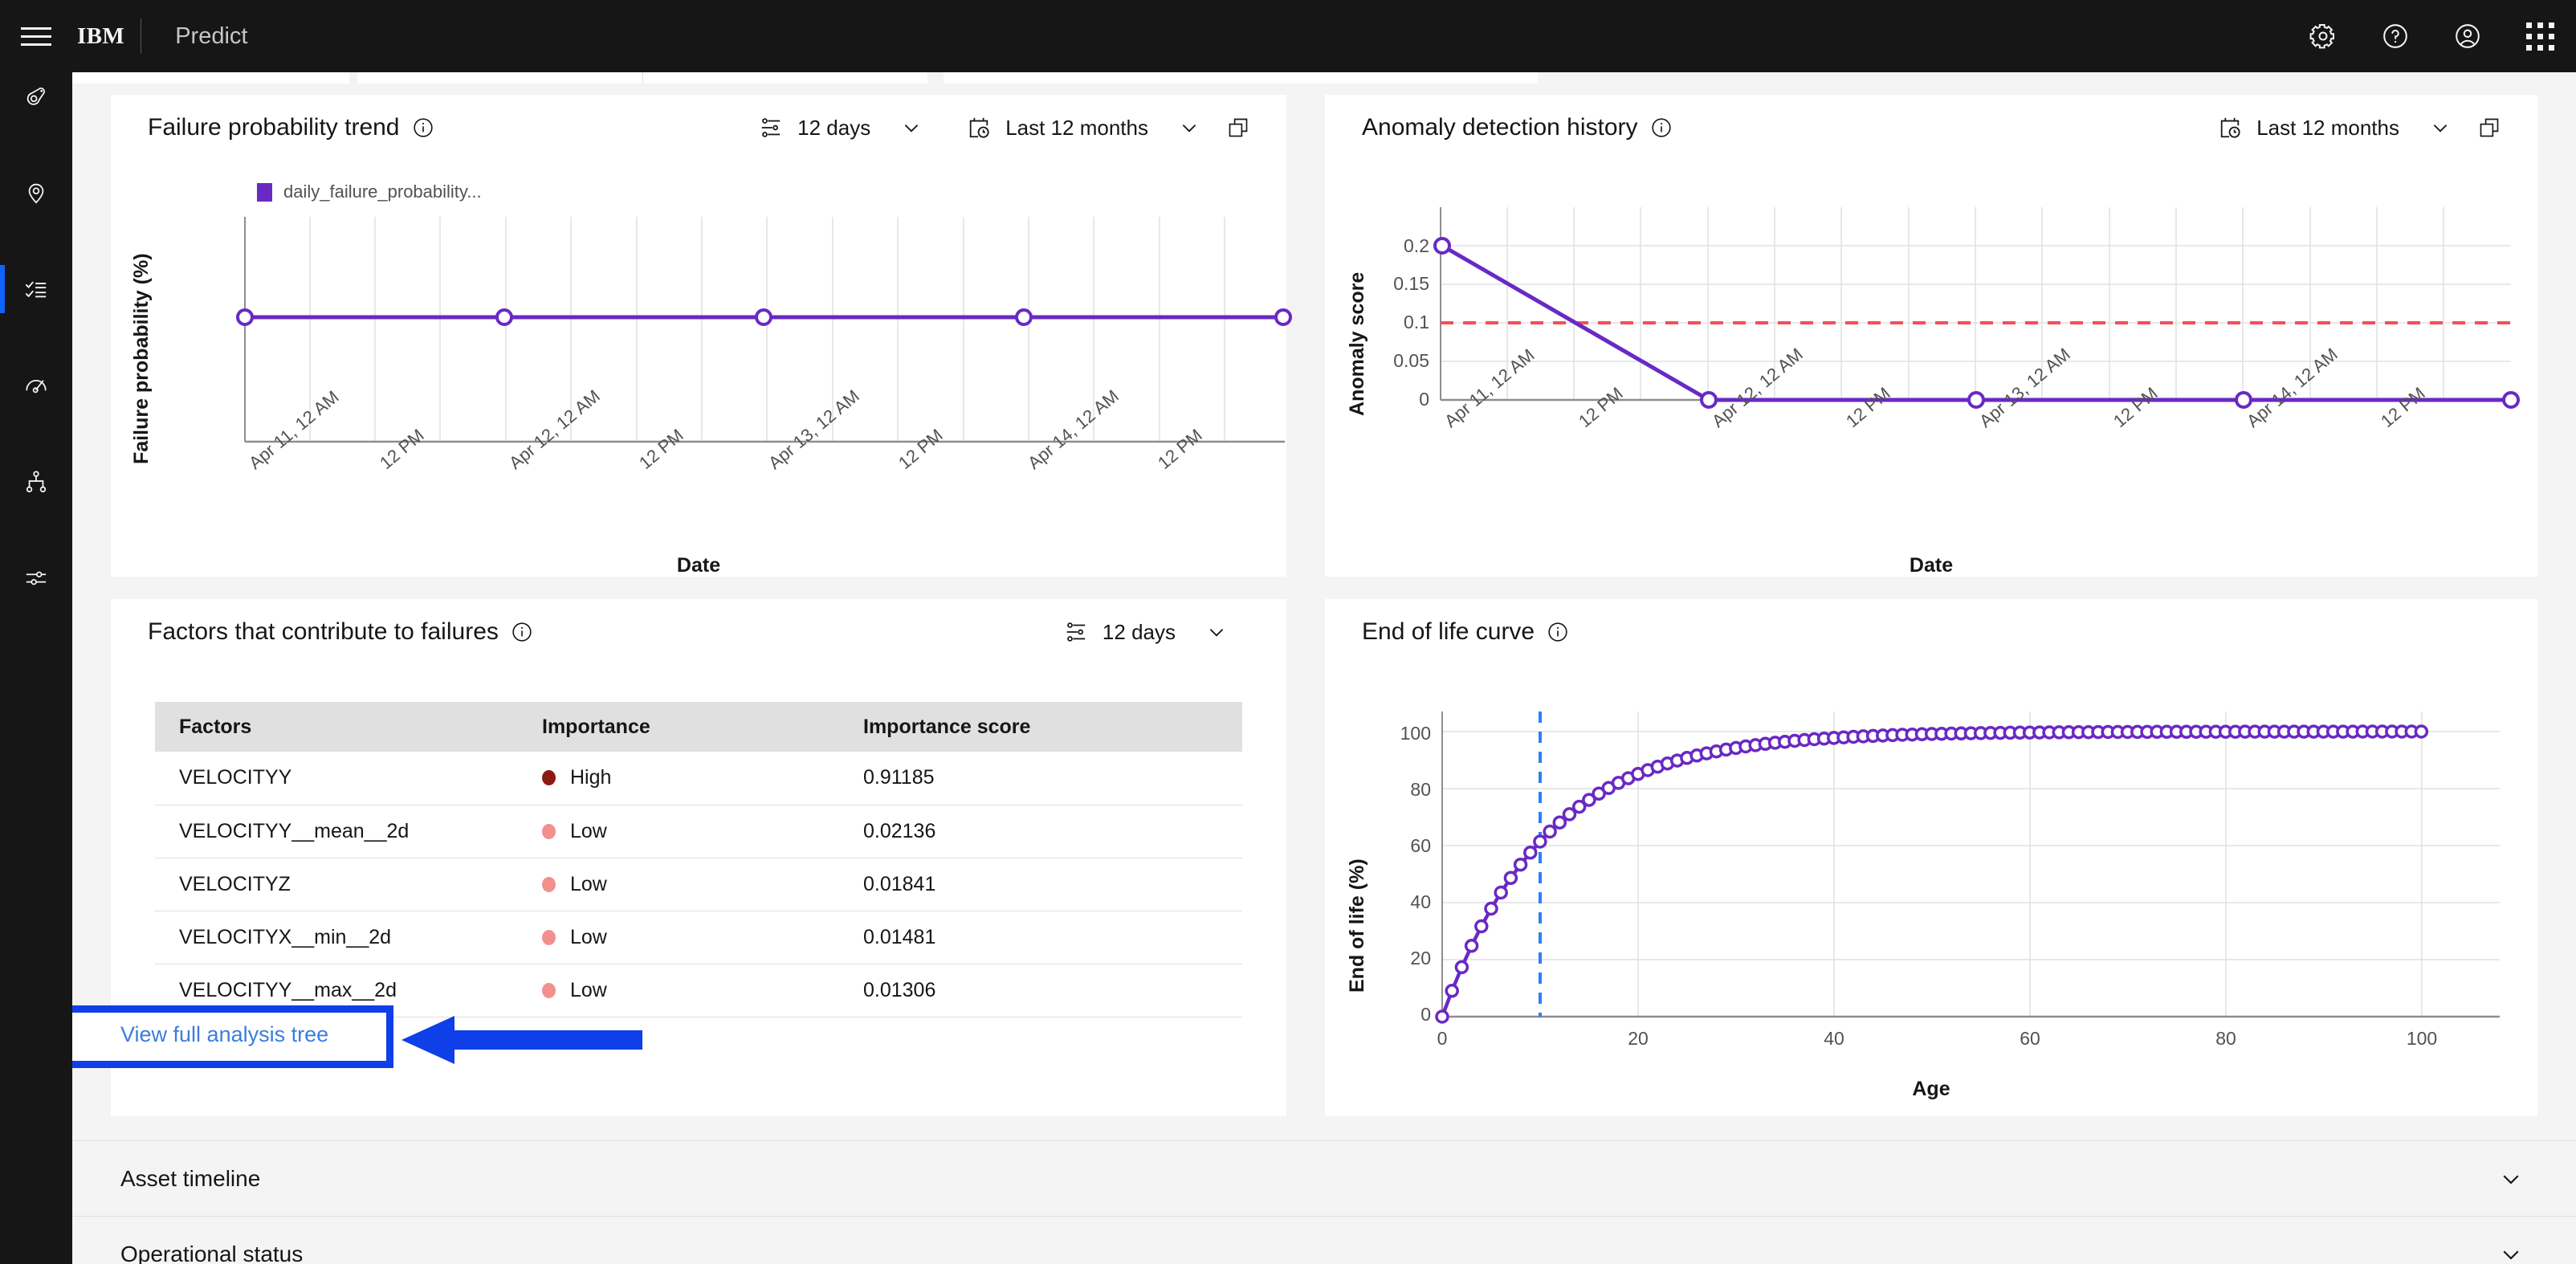  What do you see at coordinates (2467, 36) in the screenshot?
I see `user-avatar-icon` at bounding box center [2467, 36].